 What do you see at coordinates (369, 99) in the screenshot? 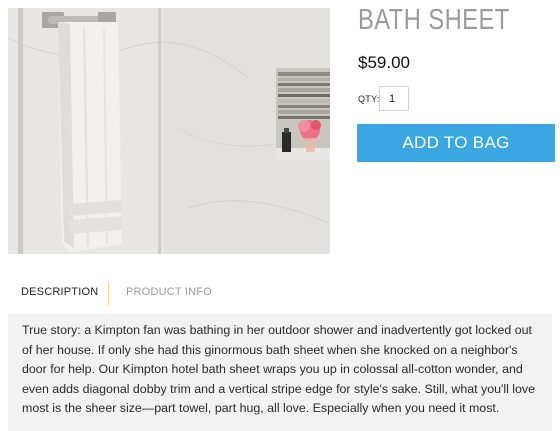
I see `qty-label: QTY:` at bounding box center [369, 99].